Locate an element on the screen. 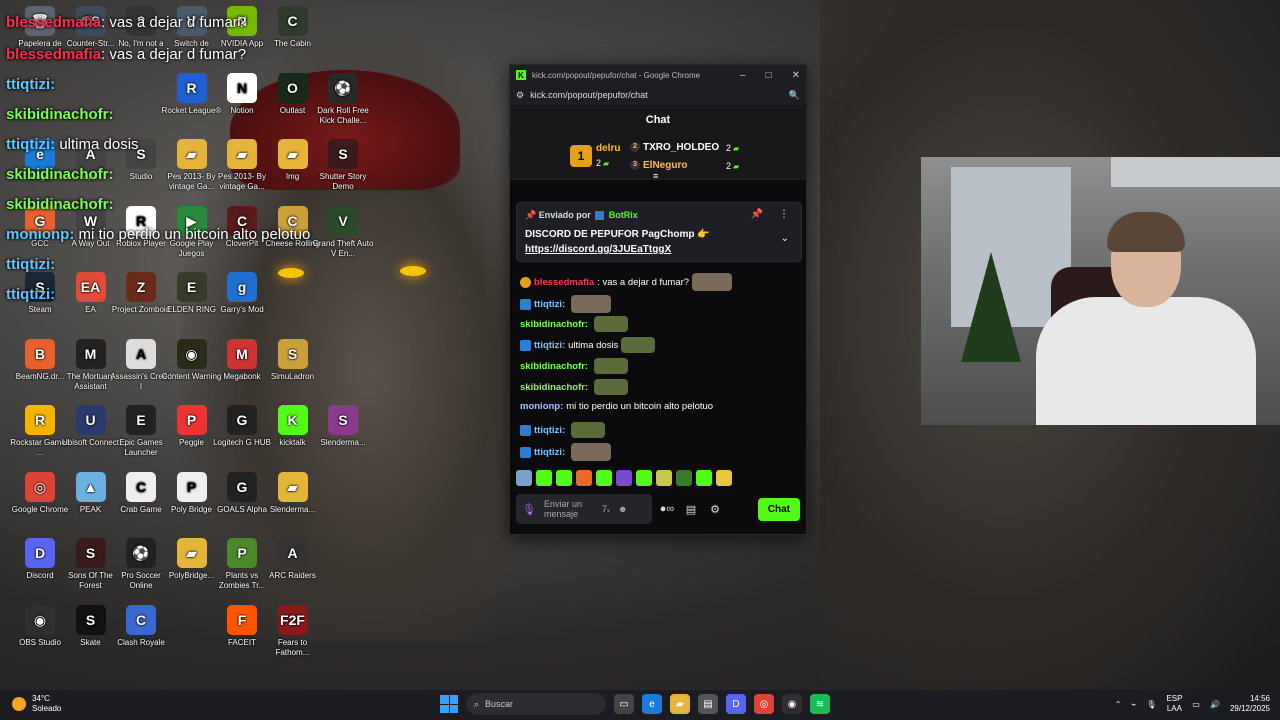  app-icon: D is located at coordinates (40, 553).